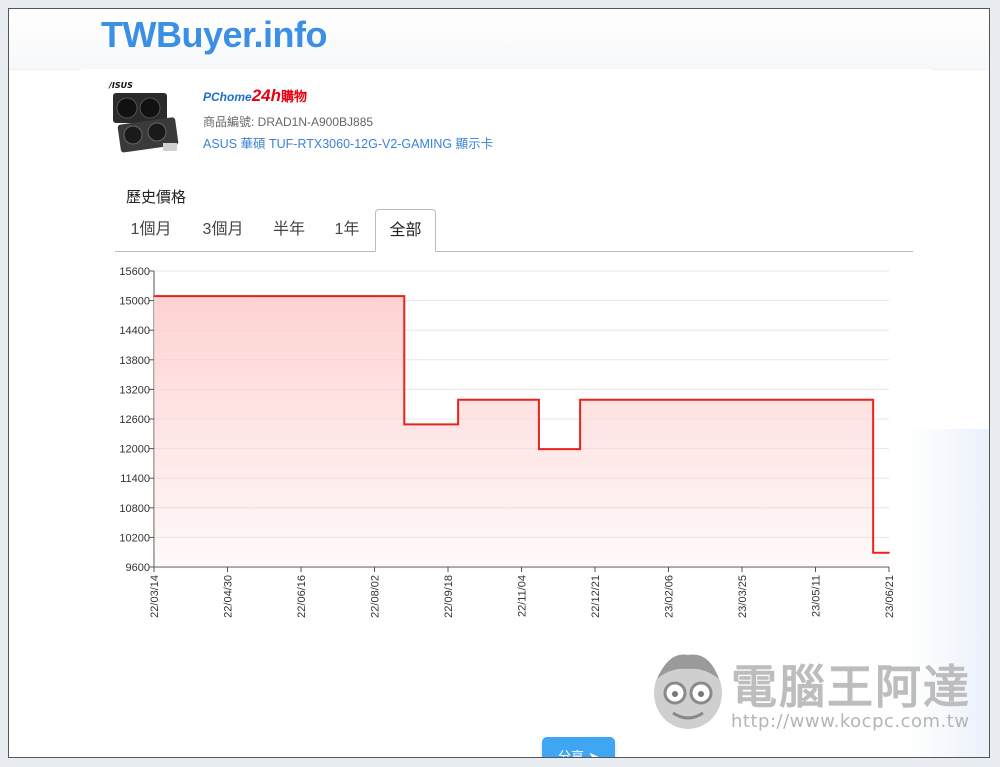 This screenshot has width=1000, height=767. Describe the element at coordinates (134, 272) in the screenshot. I see `y-tick-label: 15600` at that location.